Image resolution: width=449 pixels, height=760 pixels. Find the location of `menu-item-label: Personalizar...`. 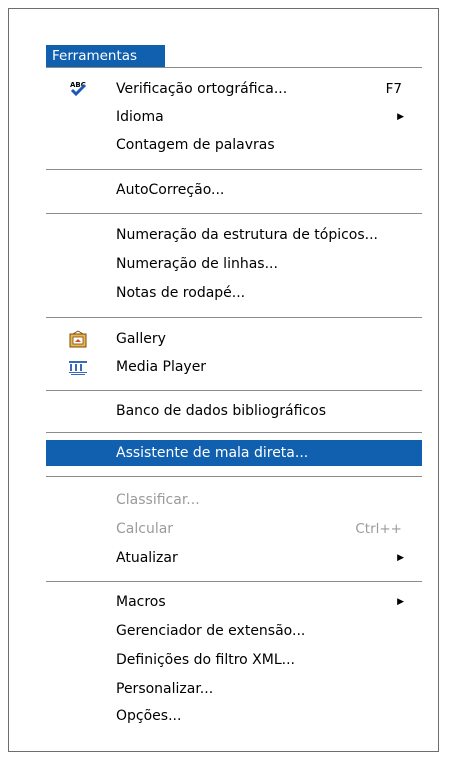

menu-item-label: Personalizar... is located at coordinates (165, 689).